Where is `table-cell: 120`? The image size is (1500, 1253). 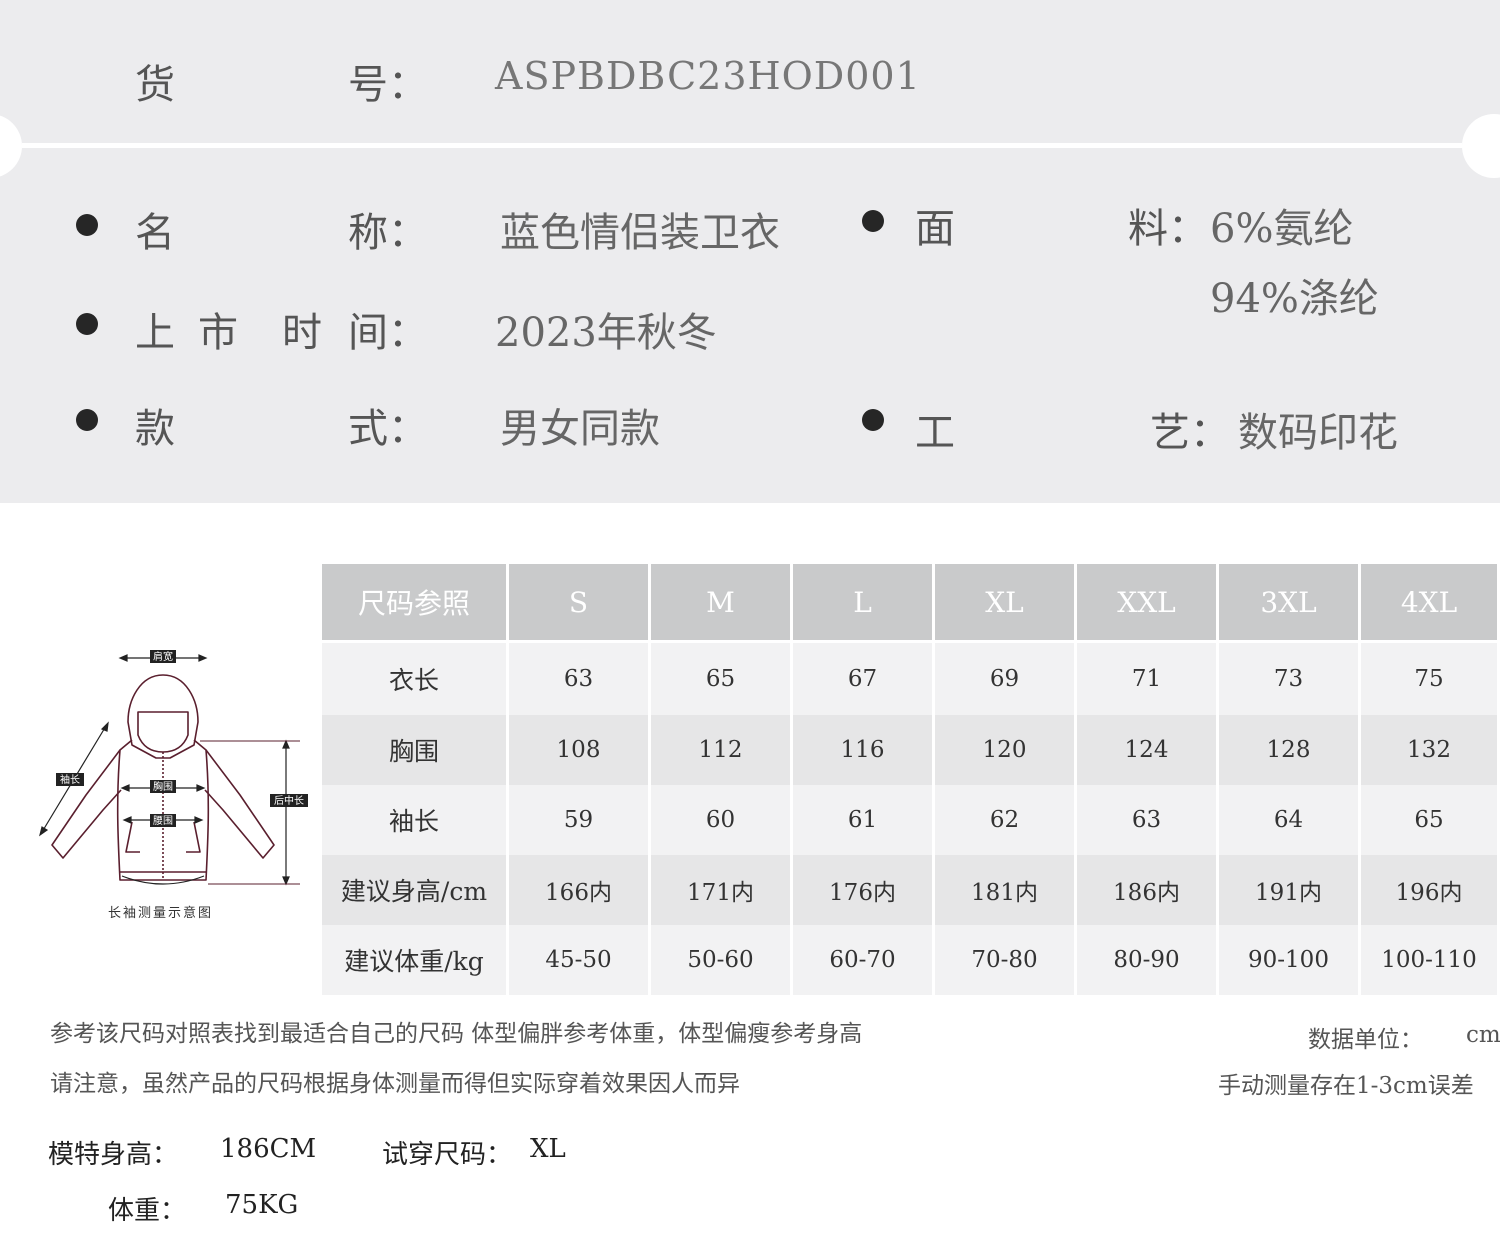 table-cell: 120 is located at coordinates (1006, 750).